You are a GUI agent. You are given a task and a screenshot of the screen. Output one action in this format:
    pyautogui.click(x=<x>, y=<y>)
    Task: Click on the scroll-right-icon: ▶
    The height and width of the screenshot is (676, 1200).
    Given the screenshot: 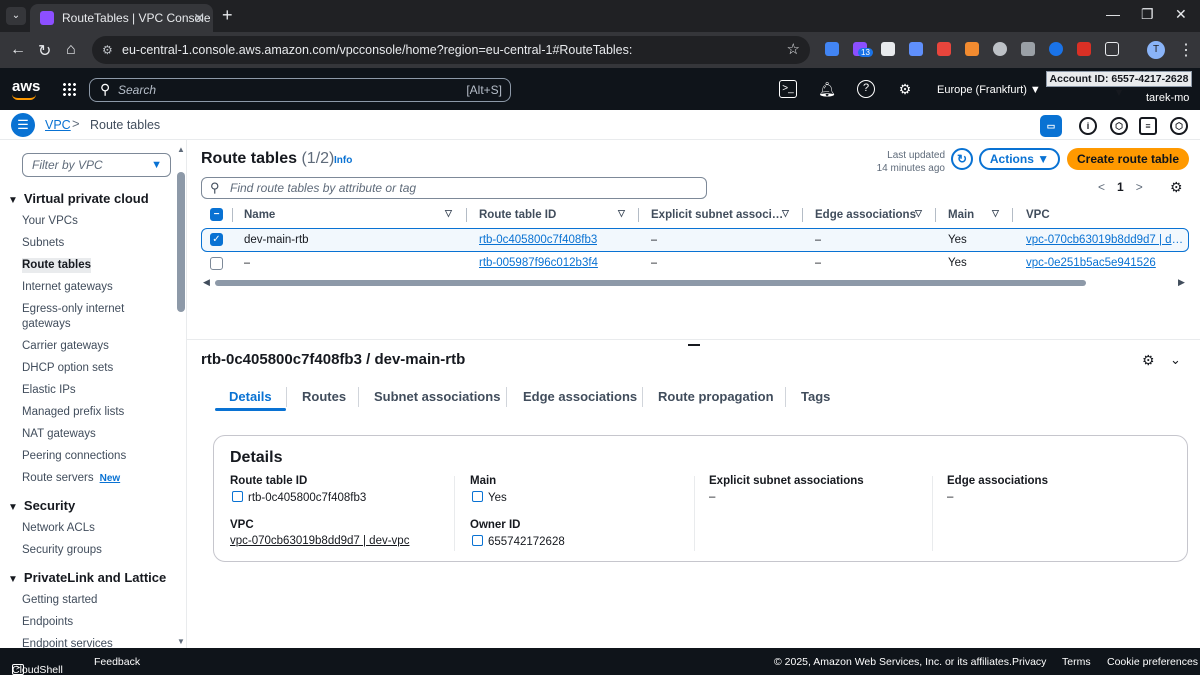 What is the action you would take?
    pyautogui.click(x=1181, y=282)
    